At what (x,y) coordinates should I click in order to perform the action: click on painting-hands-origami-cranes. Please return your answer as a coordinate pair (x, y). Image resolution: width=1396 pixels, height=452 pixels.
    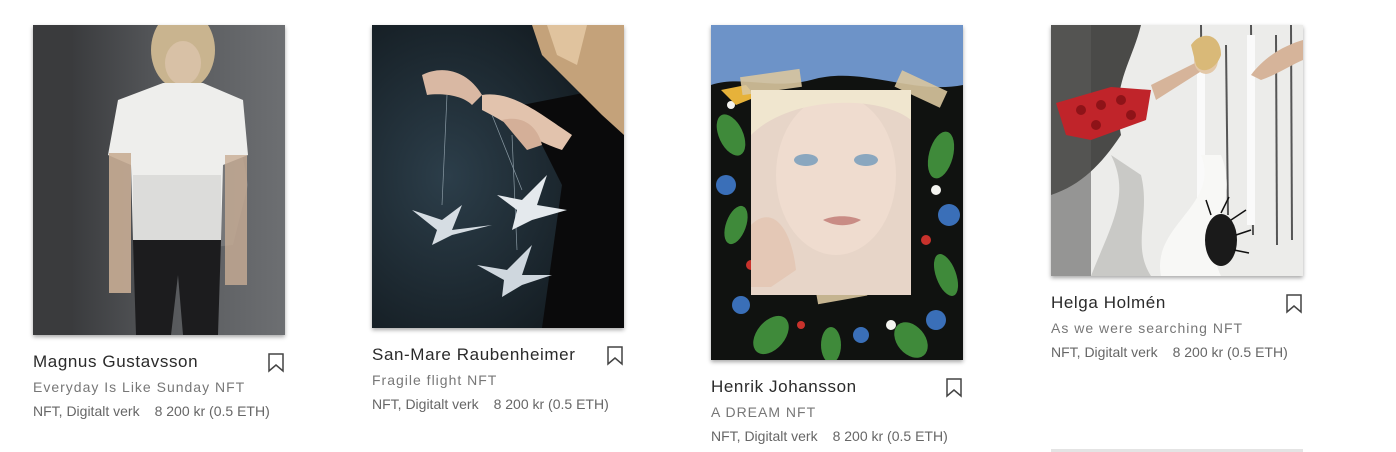
    Looking at the image, I should click on (498, 176).